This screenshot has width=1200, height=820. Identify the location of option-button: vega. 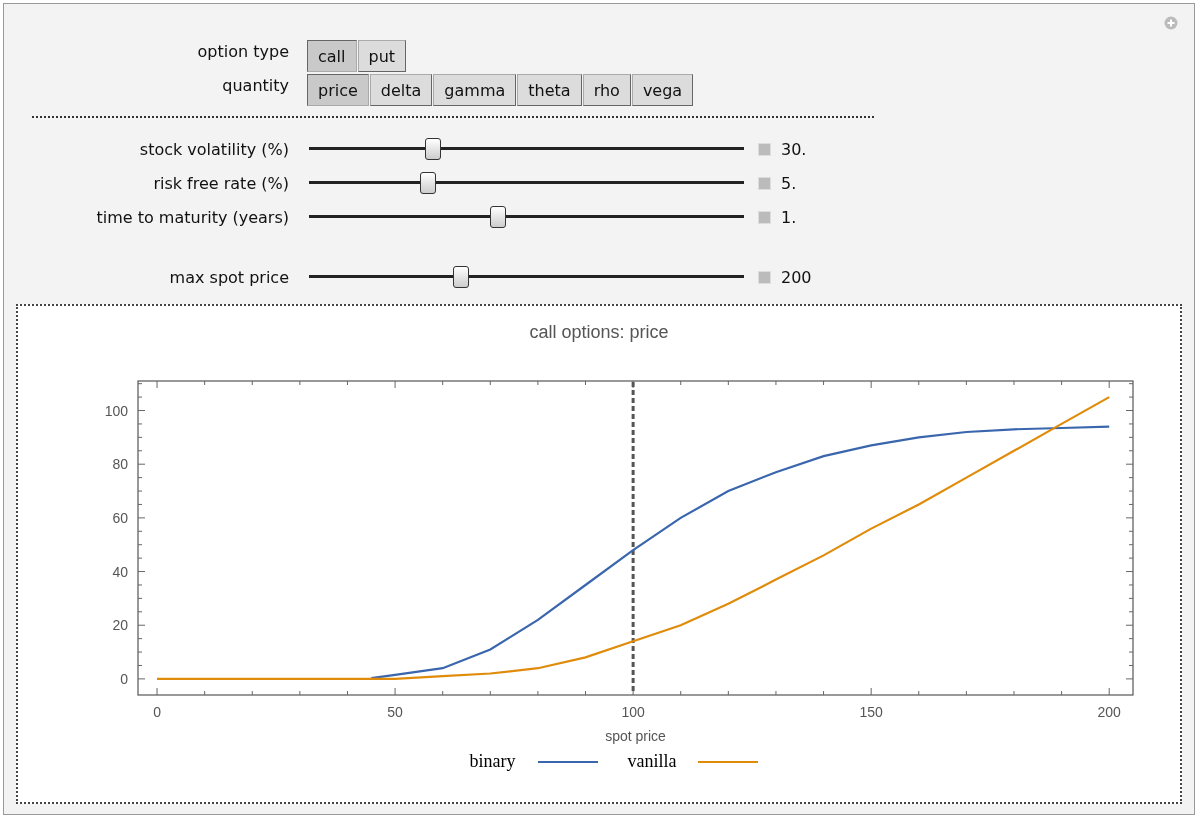
(662, 90).